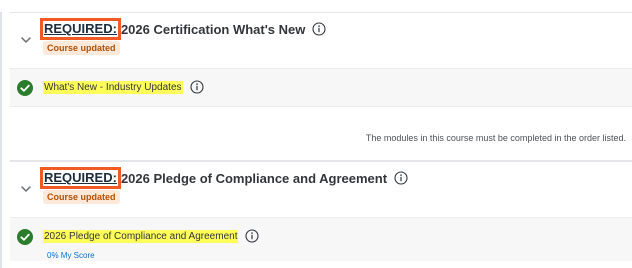 The height and width of the screenshot is (268, 632). I want to click on course-title-text: 2026 Certification What's New, so click(213, 29).